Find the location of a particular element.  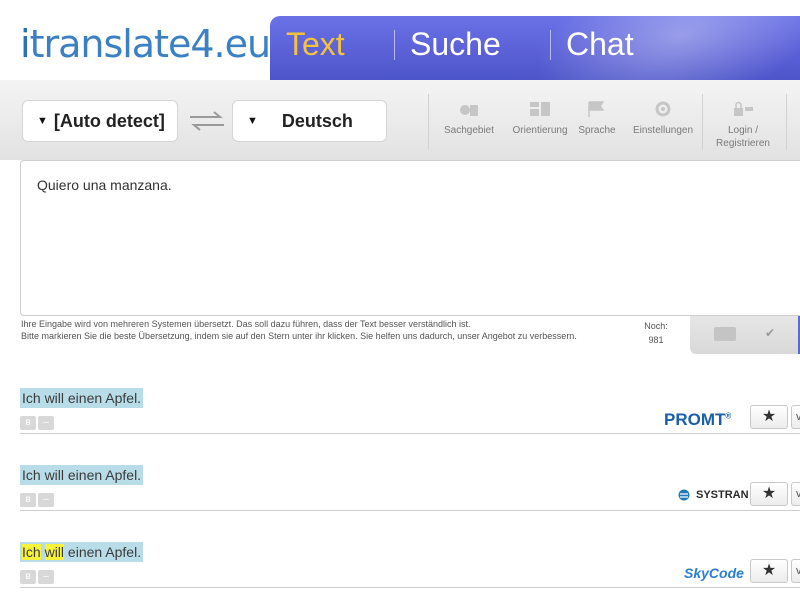

flag-icon is located at coordinates (596, 109).